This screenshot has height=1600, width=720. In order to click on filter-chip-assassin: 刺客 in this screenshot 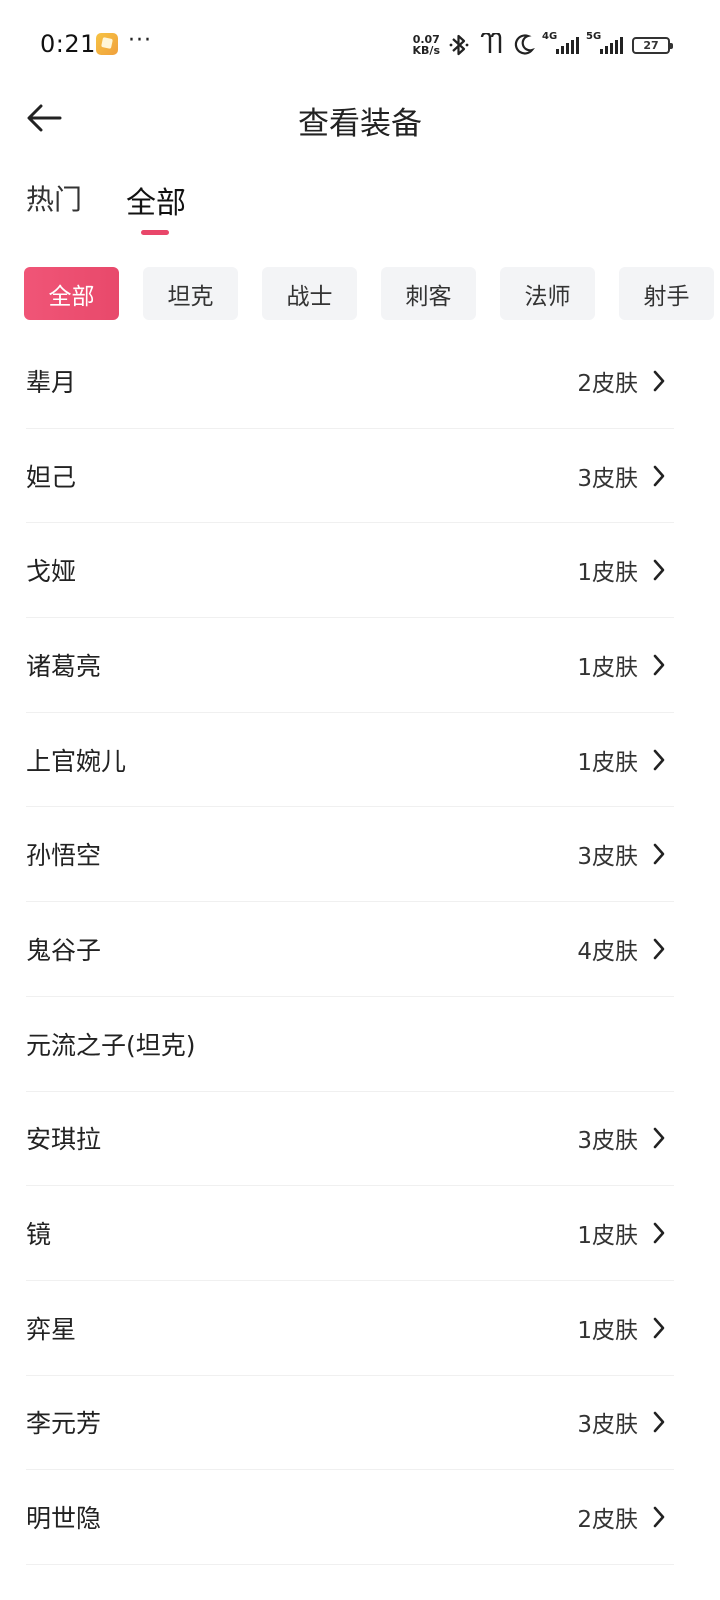, I will do `click(428, 293)`.